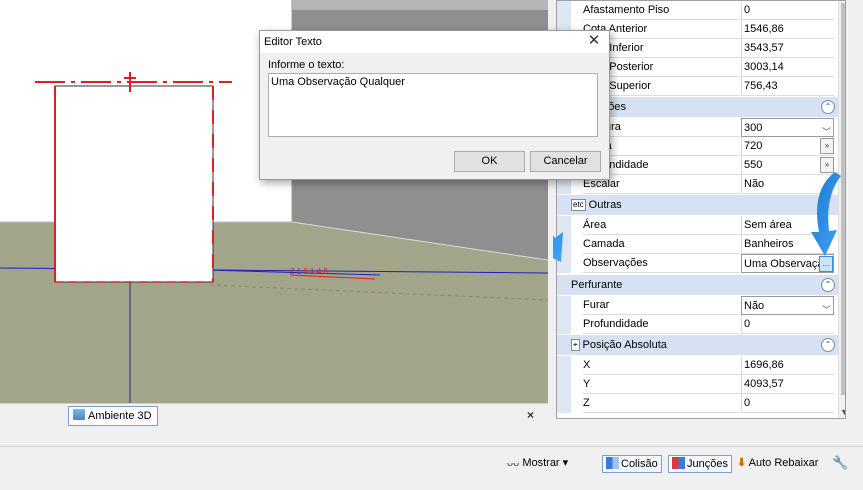 This screenshot has height=490, width=863. I want to click on prop-value: 550, so click(753, 165).